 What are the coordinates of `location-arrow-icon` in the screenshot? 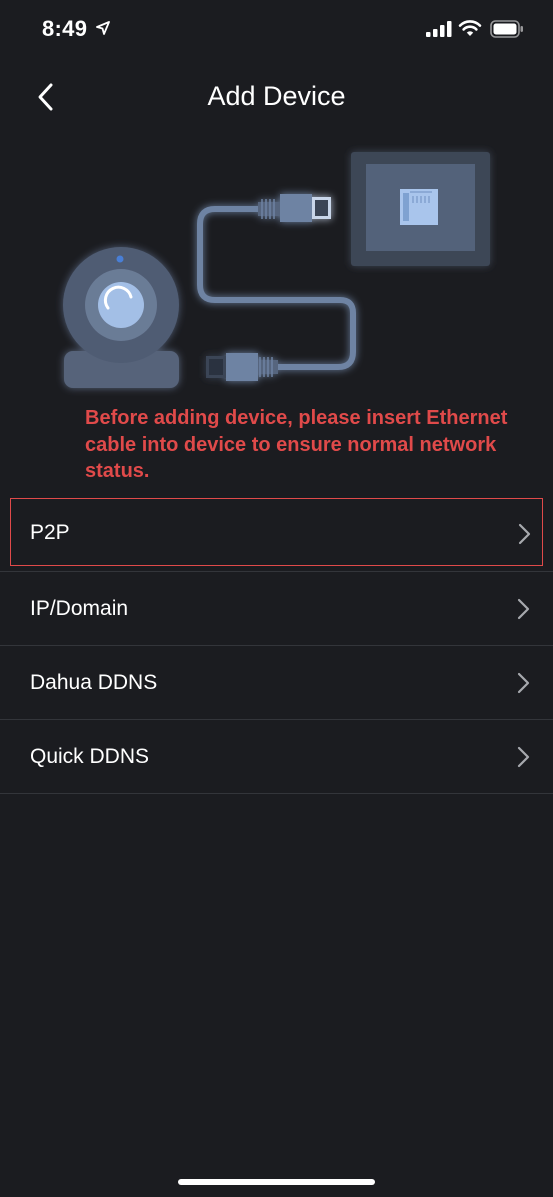 It's located at (103, 30).